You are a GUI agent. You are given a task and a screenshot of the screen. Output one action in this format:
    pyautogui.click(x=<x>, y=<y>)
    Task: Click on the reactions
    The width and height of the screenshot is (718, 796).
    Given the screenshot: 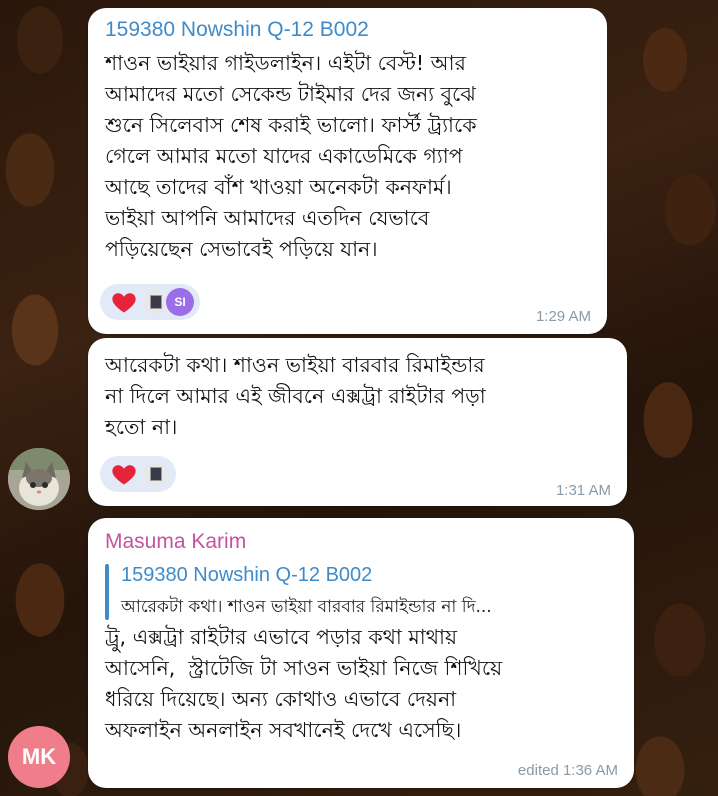 What is the action you would take?
    pyautogui.click(x=138, y=474)
    